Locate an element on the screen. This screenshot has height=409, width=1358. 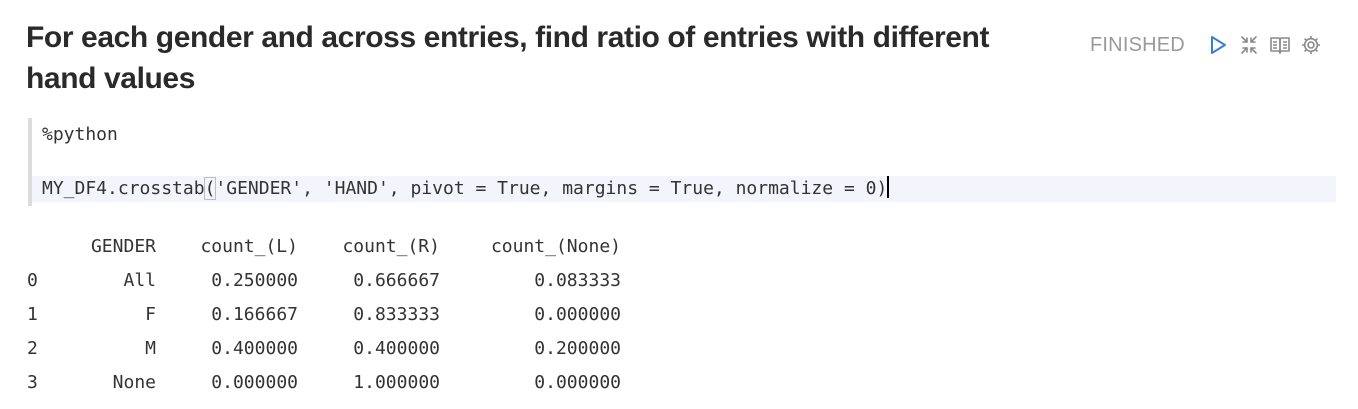
column-header-count-l: count_(L) is located at coordinates (249, 246).